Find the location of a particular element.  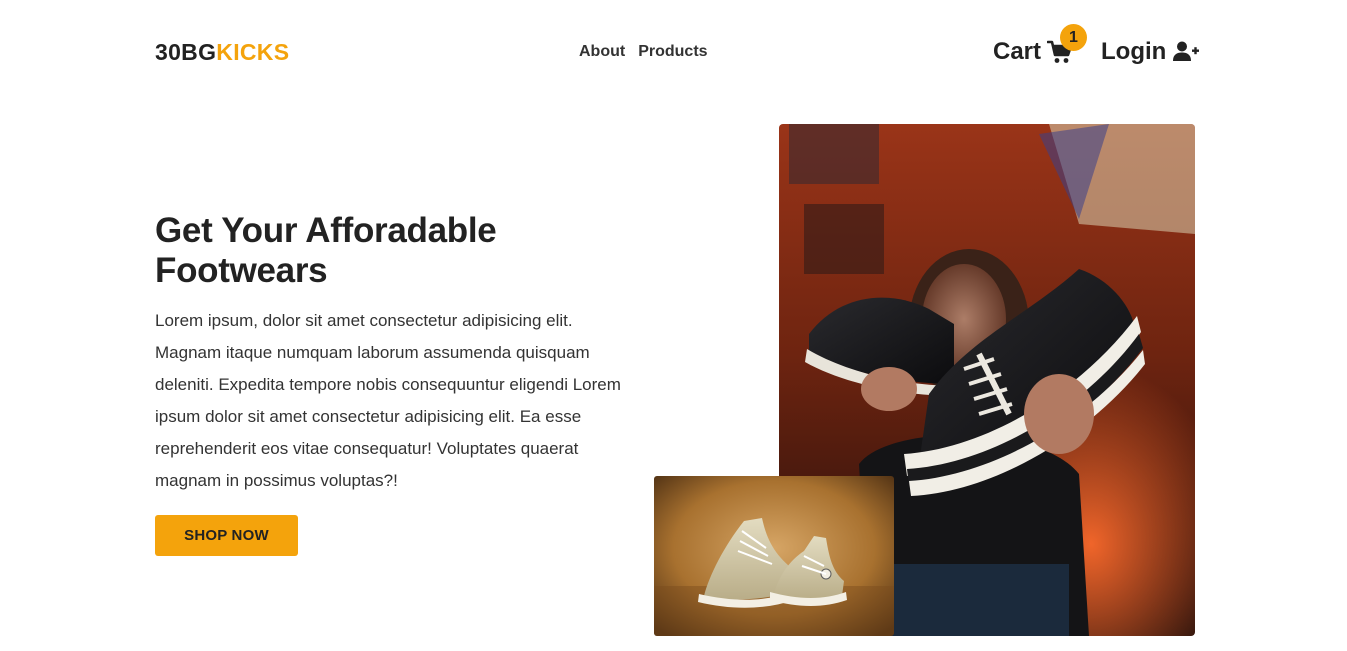

nav-link-about: About is located at coordinates (602, 52).